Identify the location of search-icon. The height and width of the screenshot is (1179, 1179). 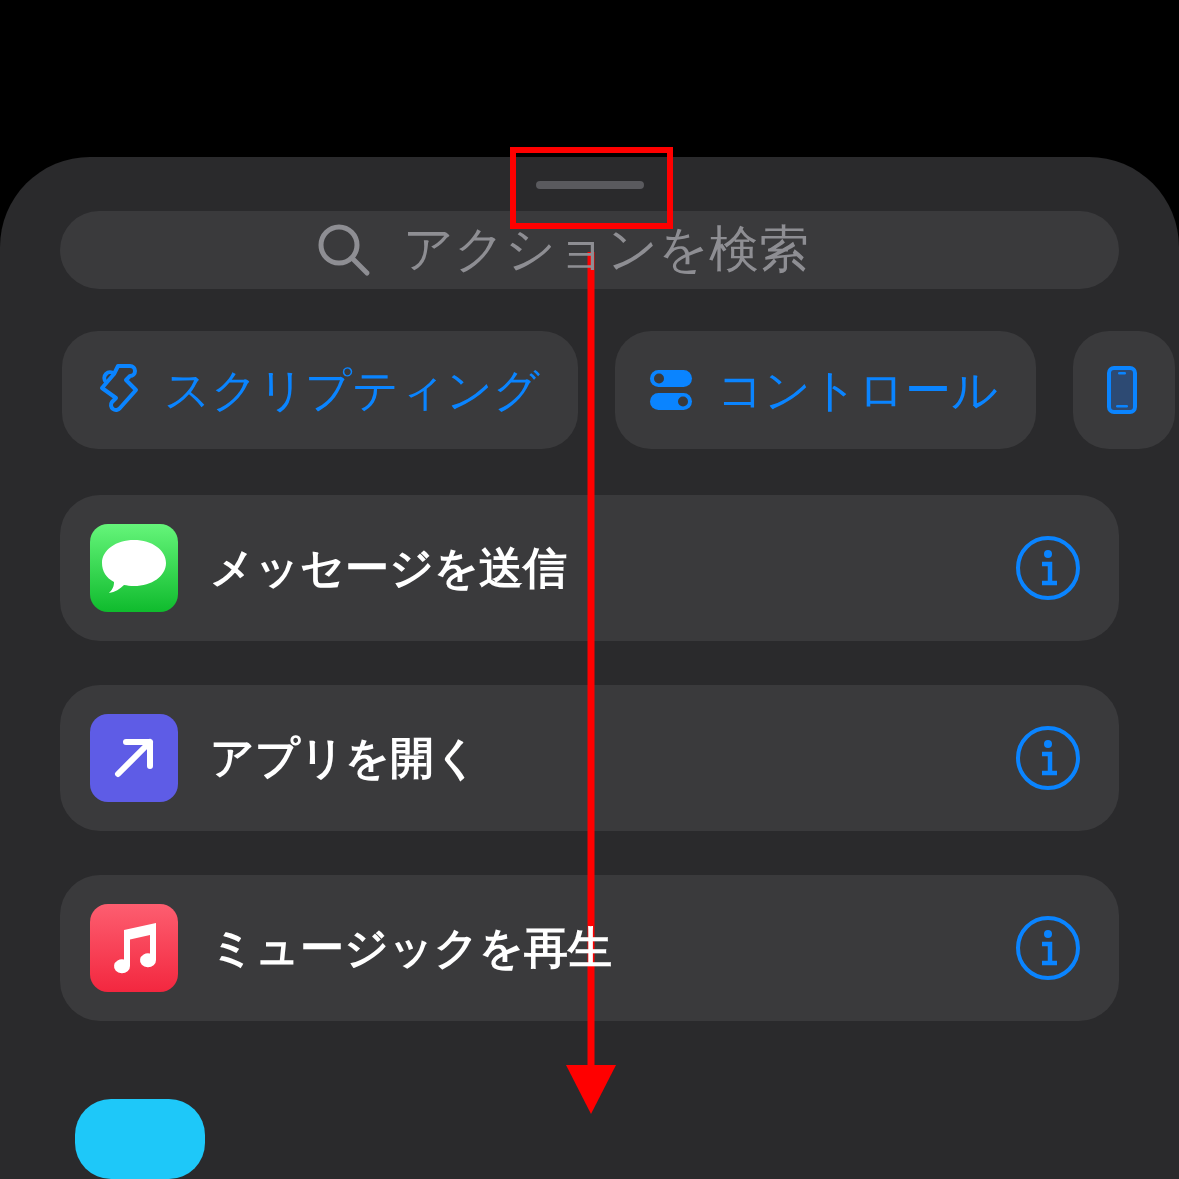
(343, 249).